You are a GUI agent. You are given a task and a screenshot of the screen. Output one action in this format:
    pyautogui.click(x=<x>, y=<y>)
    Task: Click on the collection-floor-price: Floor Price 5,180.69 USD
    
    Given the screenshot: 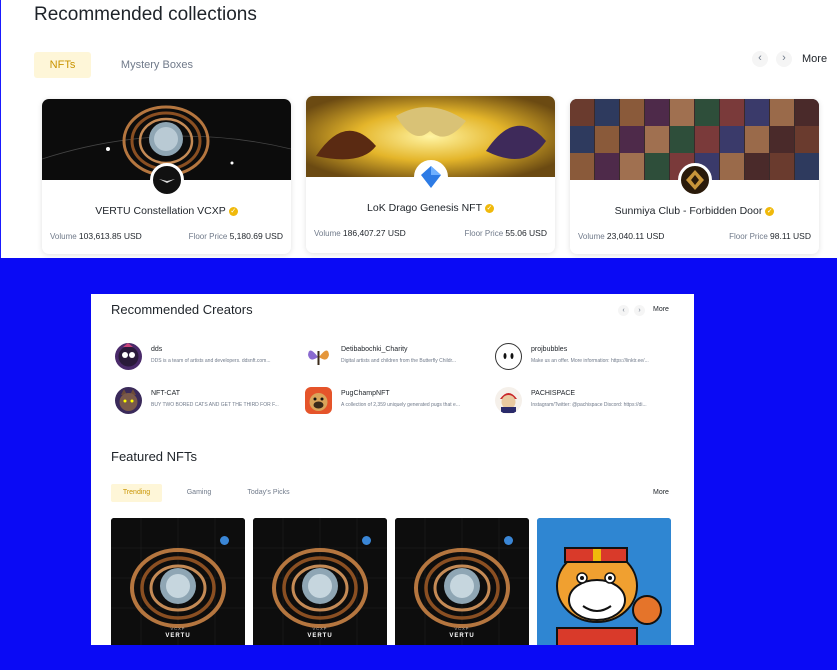 What is the action you would take?
    pyautogui.click(x=235, y=236)
    